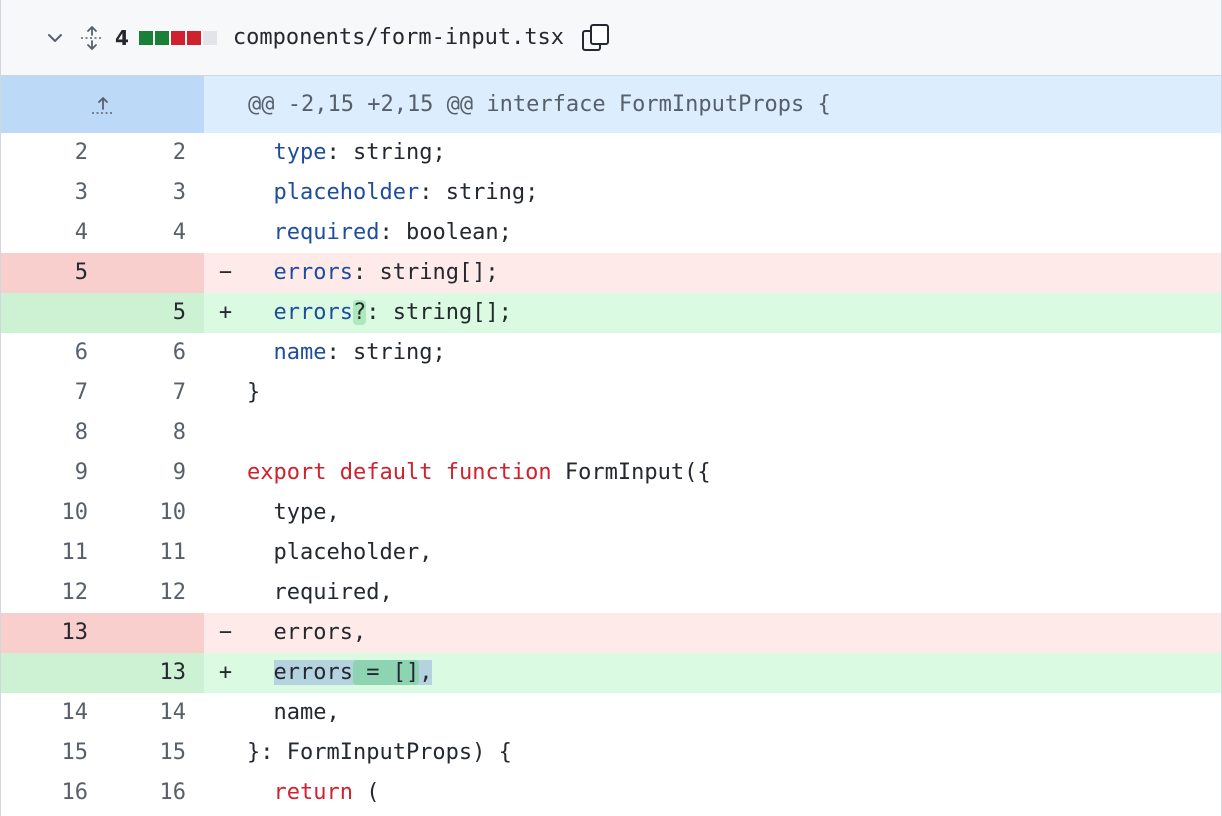  What do you see at coordinates (153, 473) in the screenshot?
I see `new-line-number: 9` at bounding box center [153, 473].